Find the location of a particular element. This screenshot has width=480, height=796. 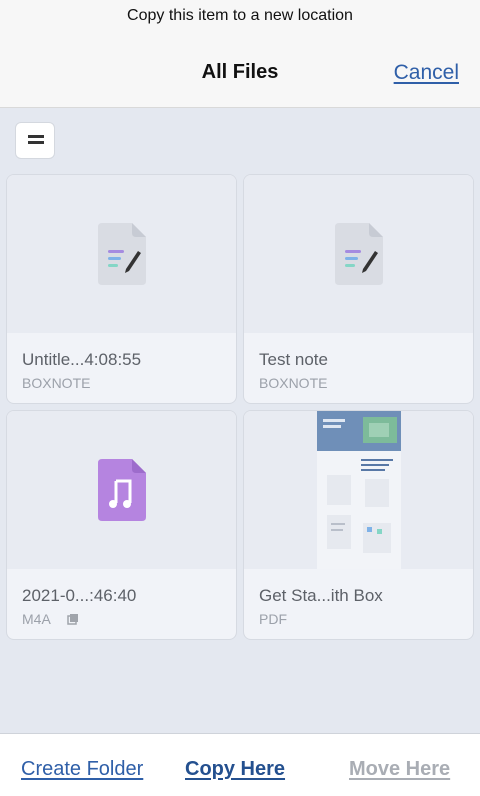

file-type: M4A is located at coordinates (36, 619).